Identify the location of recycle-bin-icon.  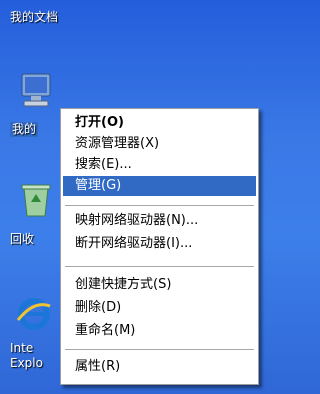
(36, 200).